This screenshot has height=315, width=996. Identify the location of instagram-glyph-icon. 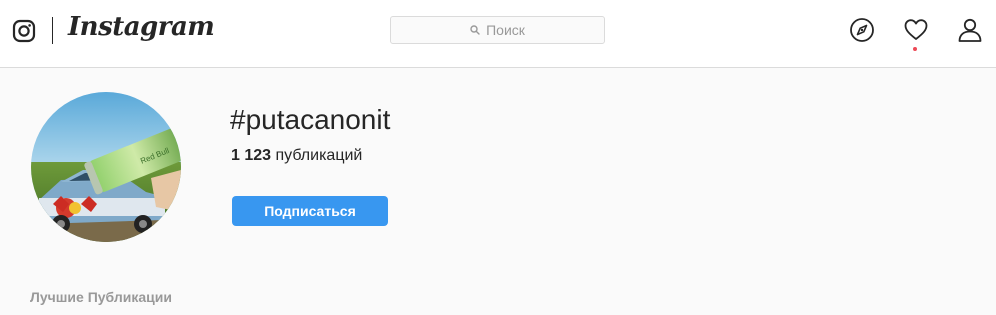
(24, 31).